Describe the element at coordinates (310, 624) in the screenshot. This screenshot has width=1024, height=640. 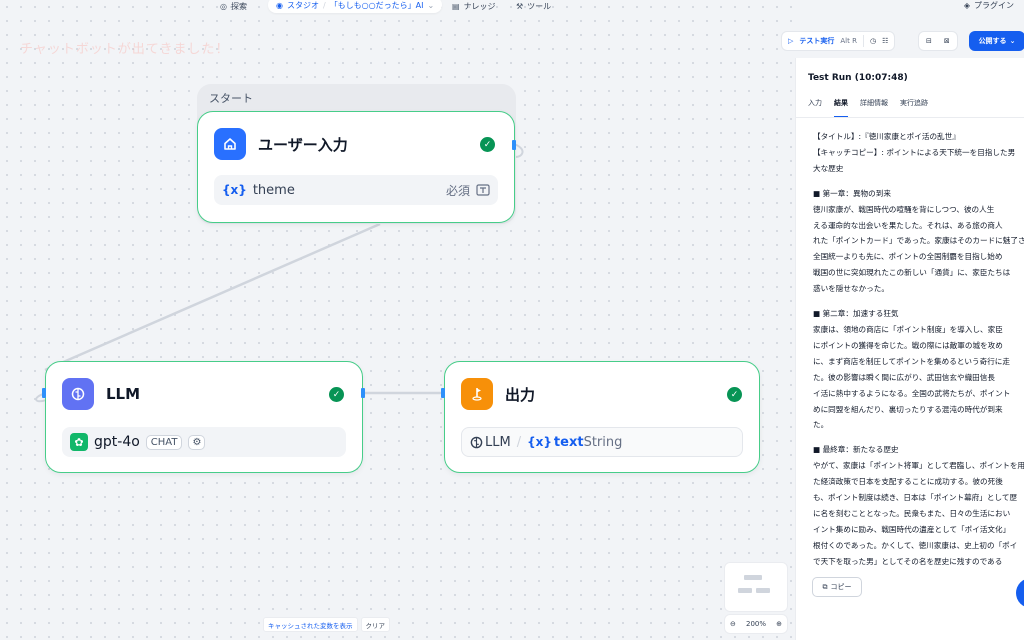
I see `show-cached-variables-button: キャッシュされた変数を表示` at that location.